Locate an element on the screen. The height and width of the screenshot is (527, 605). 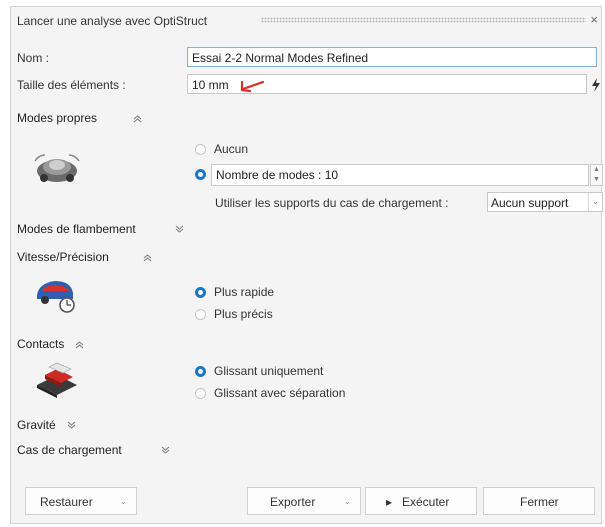
section-vitesse-precision: Vitesse/Précision is located at coordinates (63, 257).